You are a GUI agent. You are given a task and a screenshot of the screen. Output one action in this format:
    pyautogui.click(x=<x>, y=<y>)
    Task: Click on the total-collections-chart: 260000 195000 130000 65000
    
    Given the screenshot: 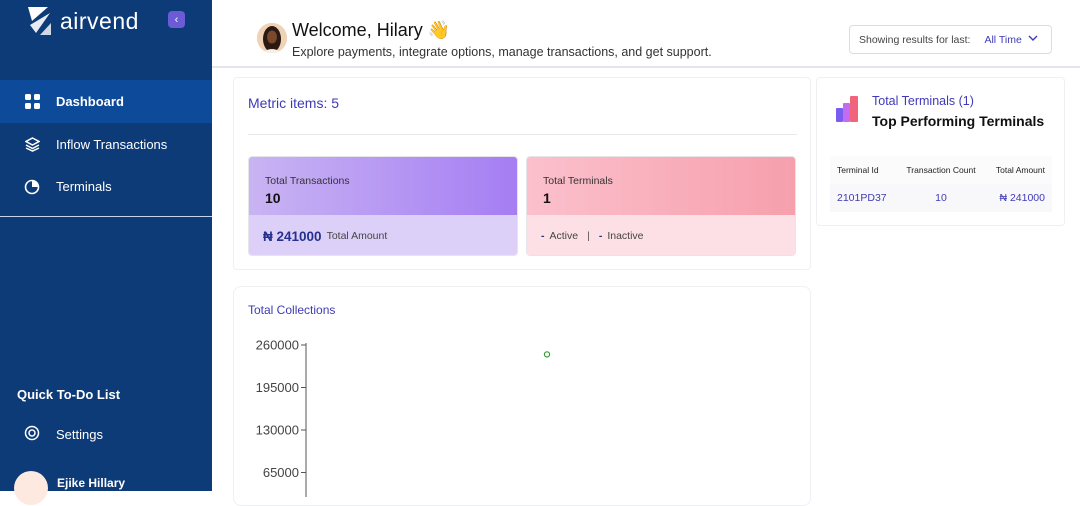 What is the action you would take?
    pyautogui.click(x=403, y=417)
    